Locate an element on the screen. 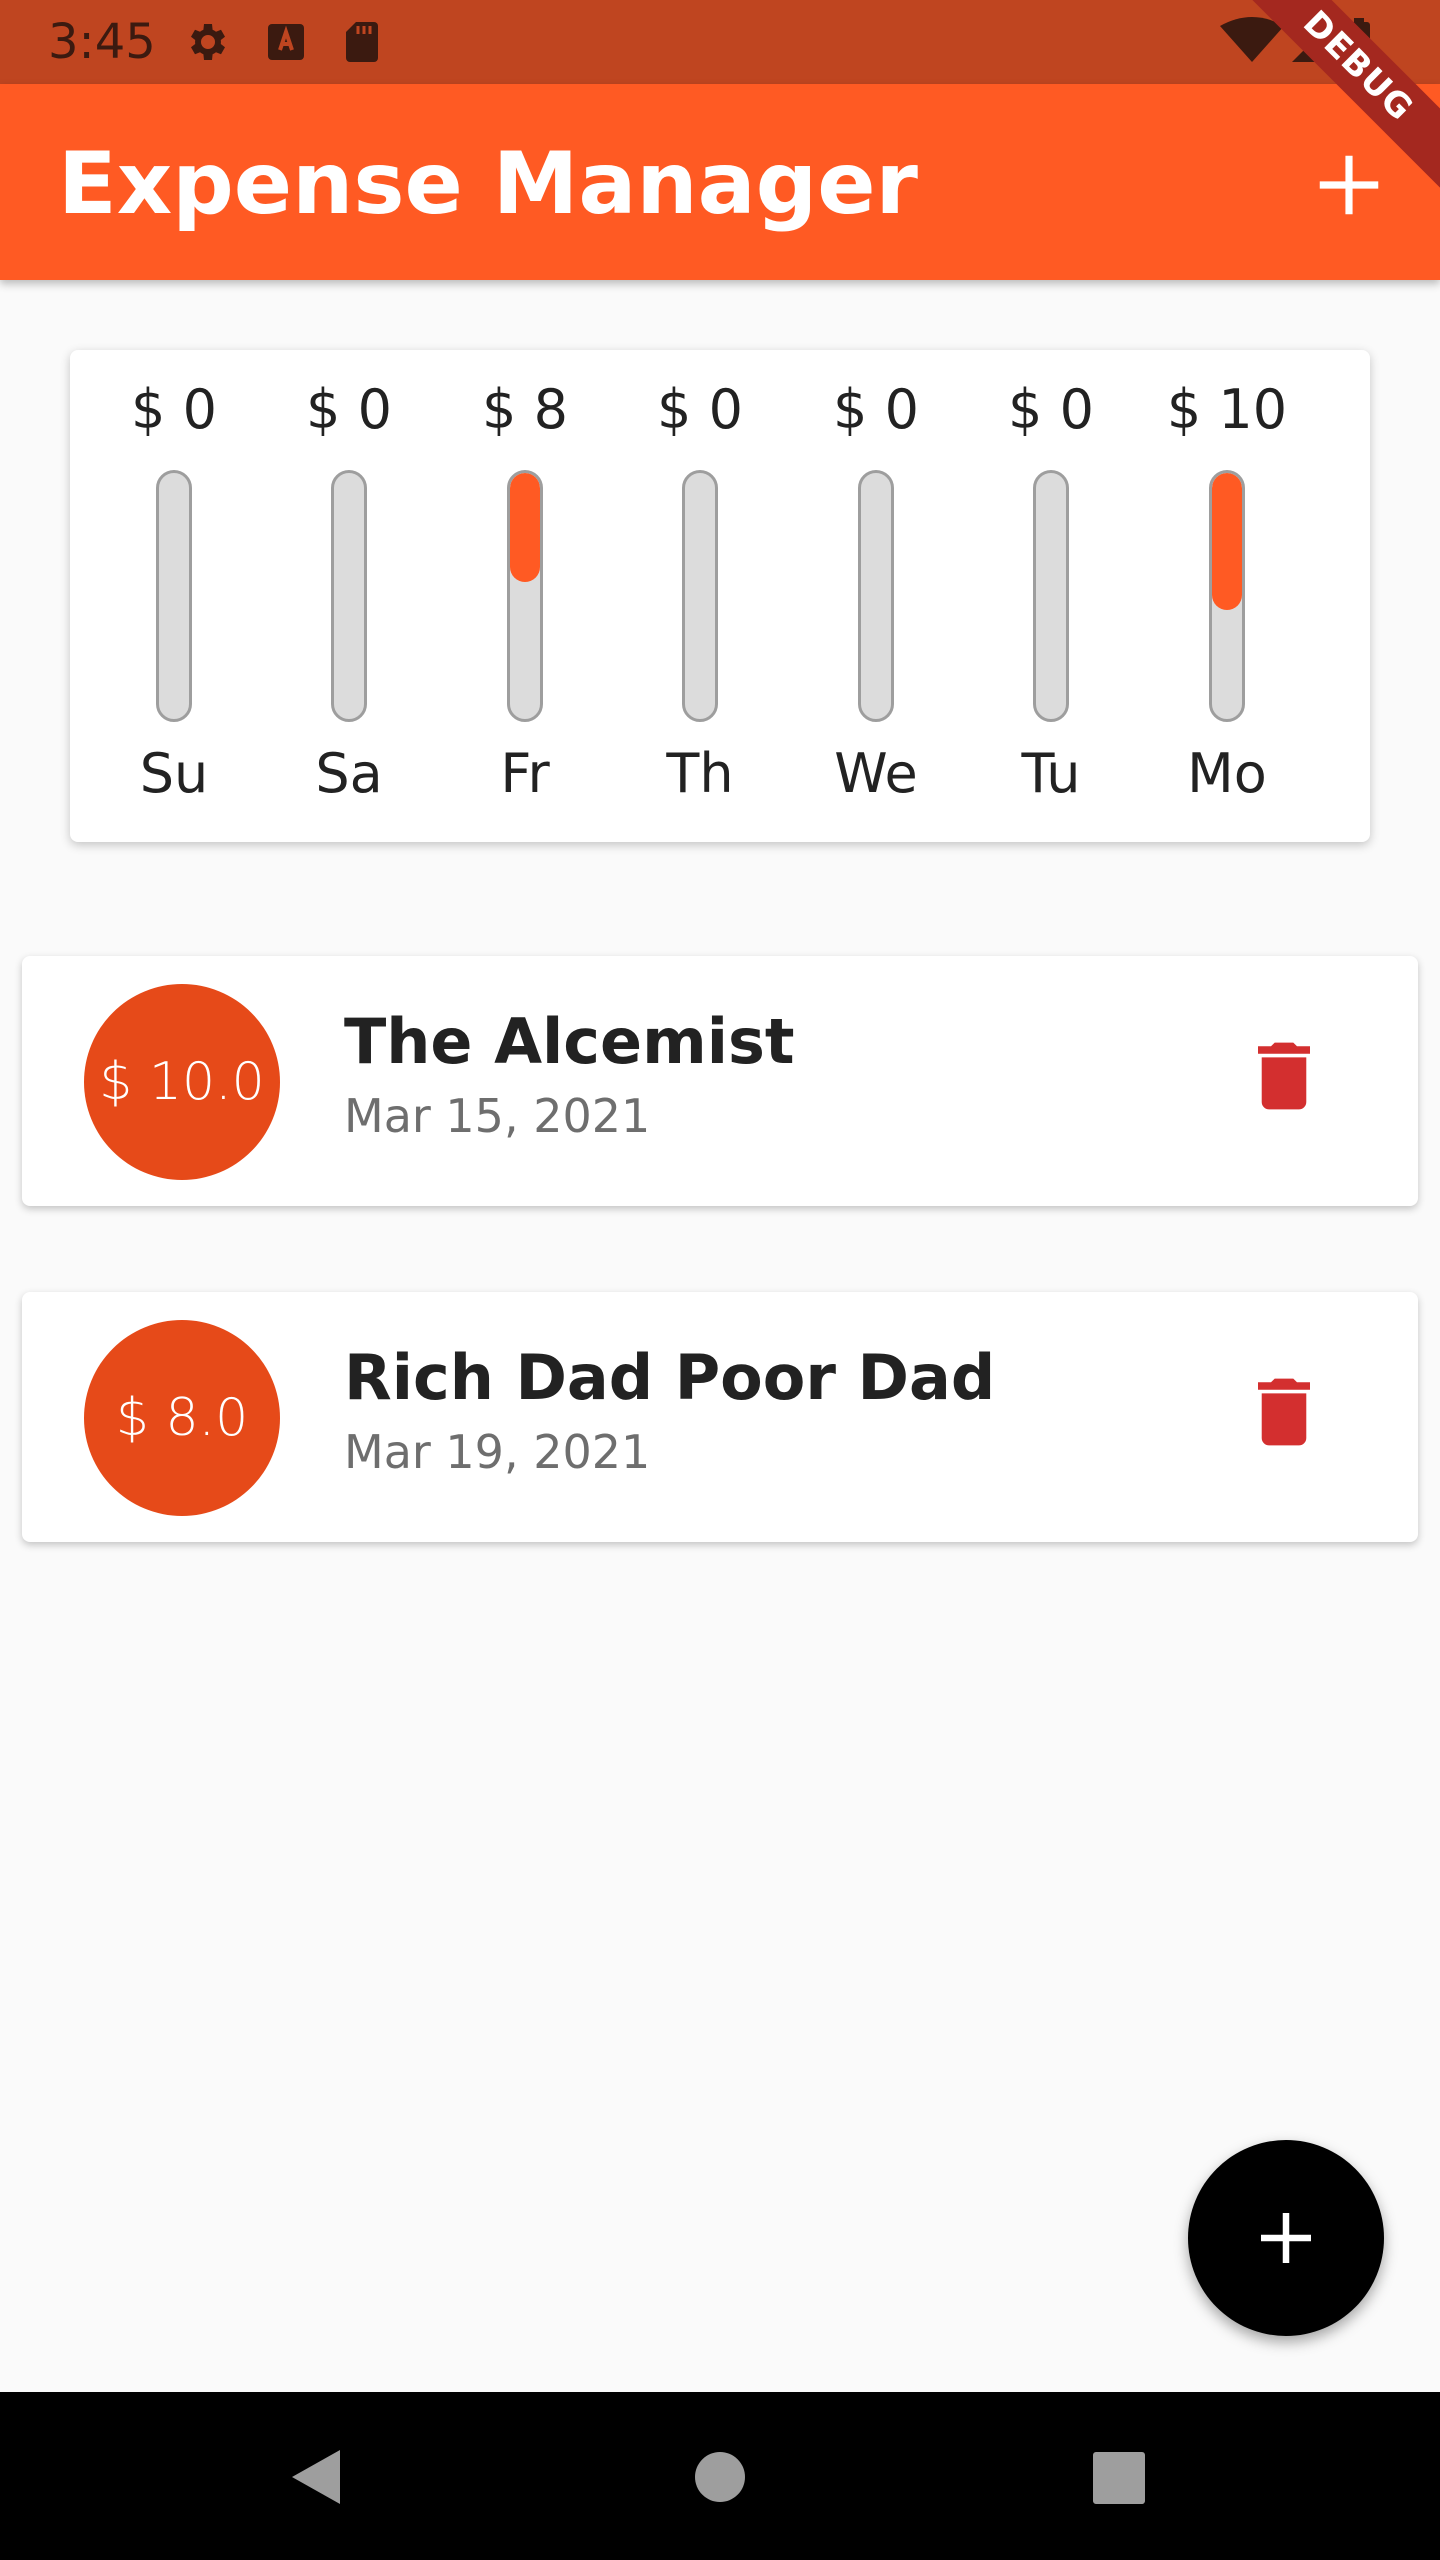 Image resolution: width=1440 pixels, height=2560 pixels. chart-day-label: We is located at coordinates (876, 773).